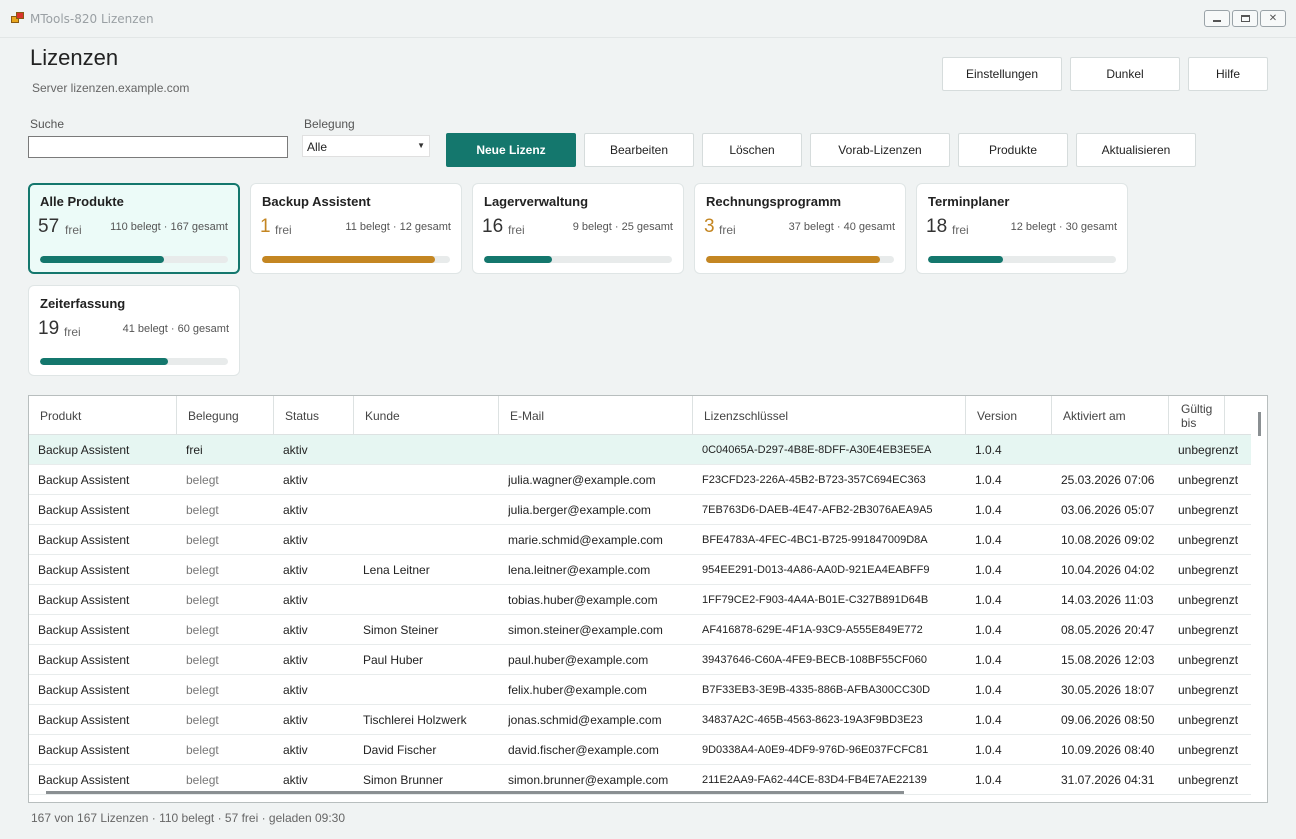  What do you see at coordinates (401, 630) in the screenshot?
I see `table-cell: Simon Steiner` at bounding box center [401, 630].